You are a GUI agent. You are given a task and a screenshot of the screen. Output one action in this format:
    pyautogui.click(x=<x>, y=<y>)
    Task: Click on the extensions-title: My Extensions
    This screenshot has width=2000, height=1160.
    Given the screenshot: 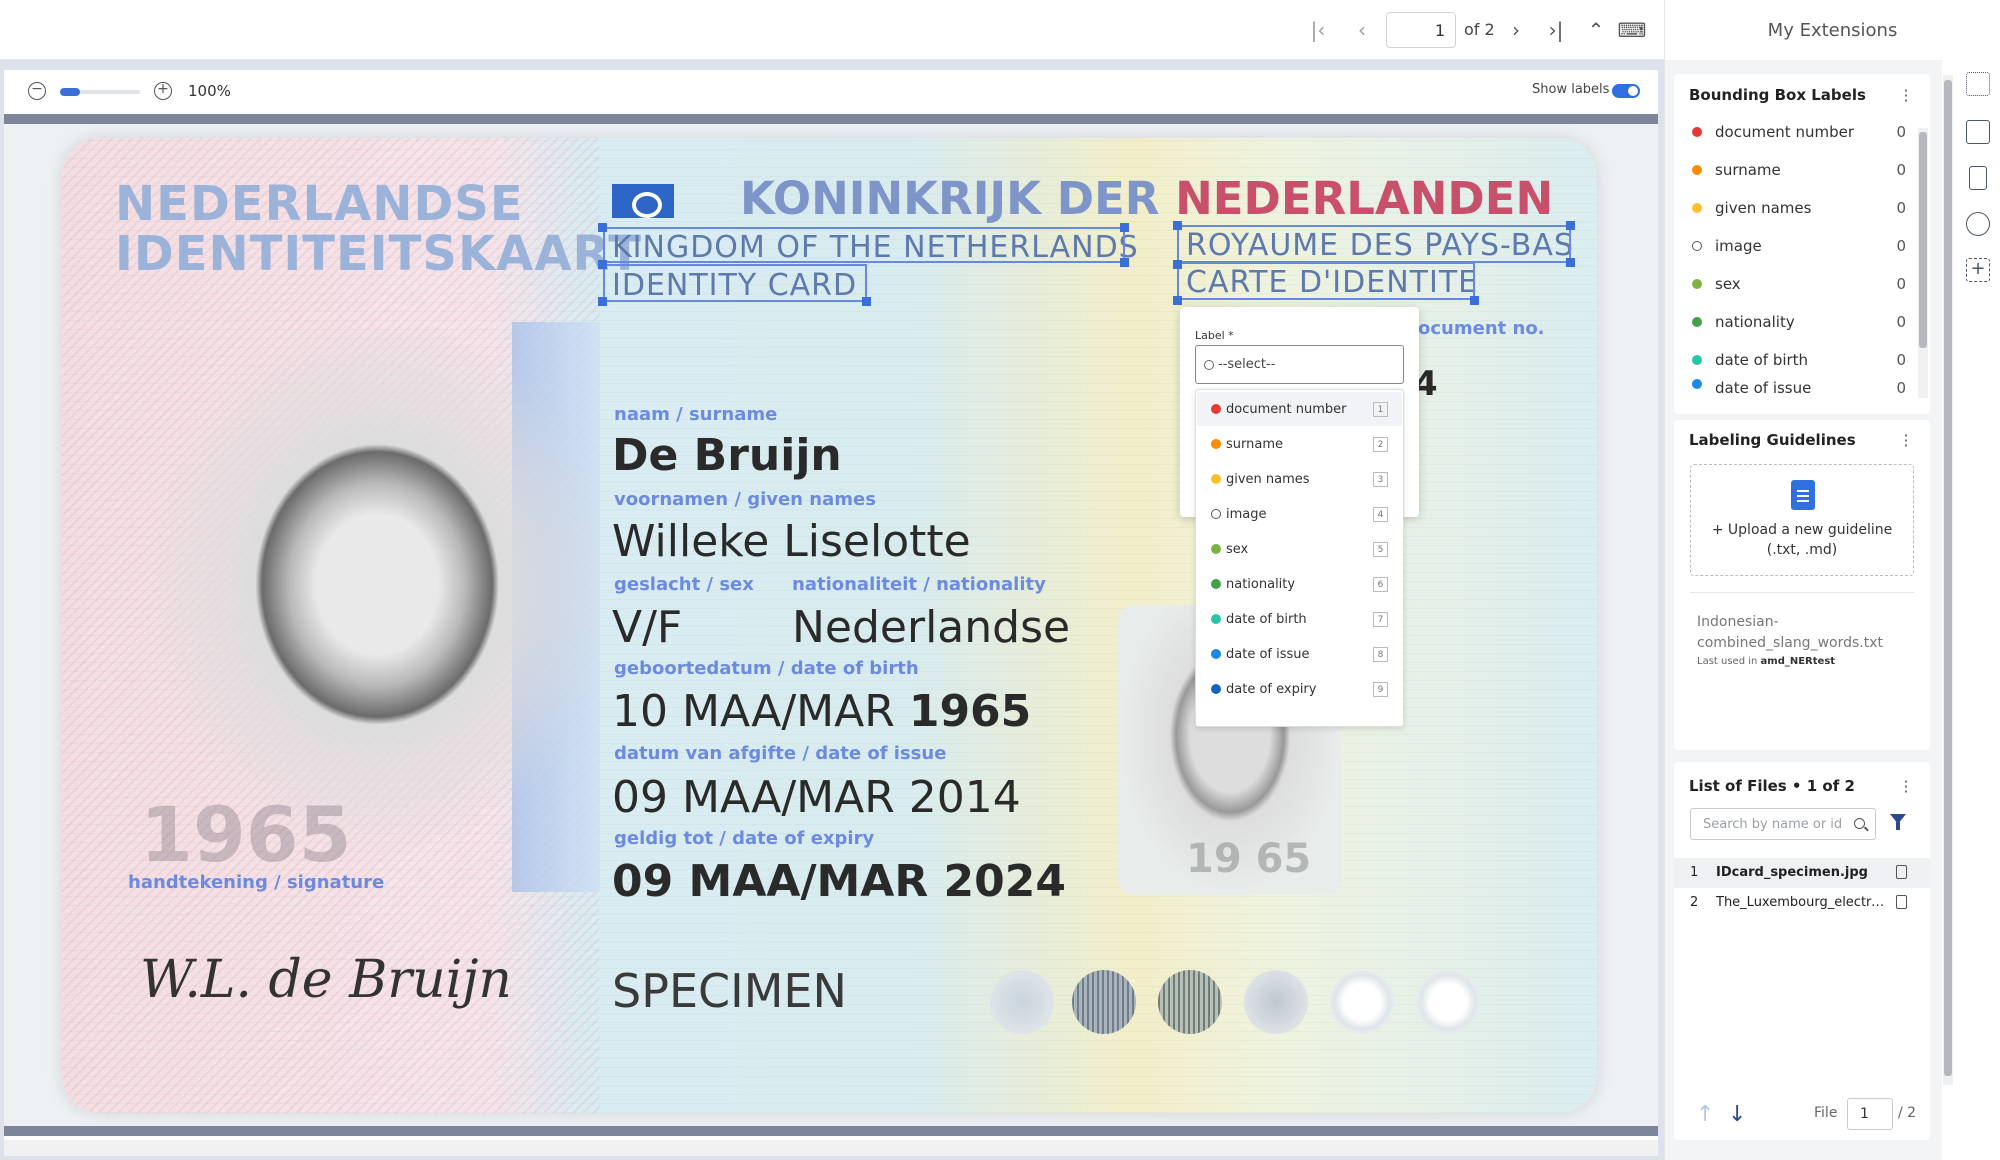 What is the action you would take?
    pyautogui.click(x=1832, y=30)
    